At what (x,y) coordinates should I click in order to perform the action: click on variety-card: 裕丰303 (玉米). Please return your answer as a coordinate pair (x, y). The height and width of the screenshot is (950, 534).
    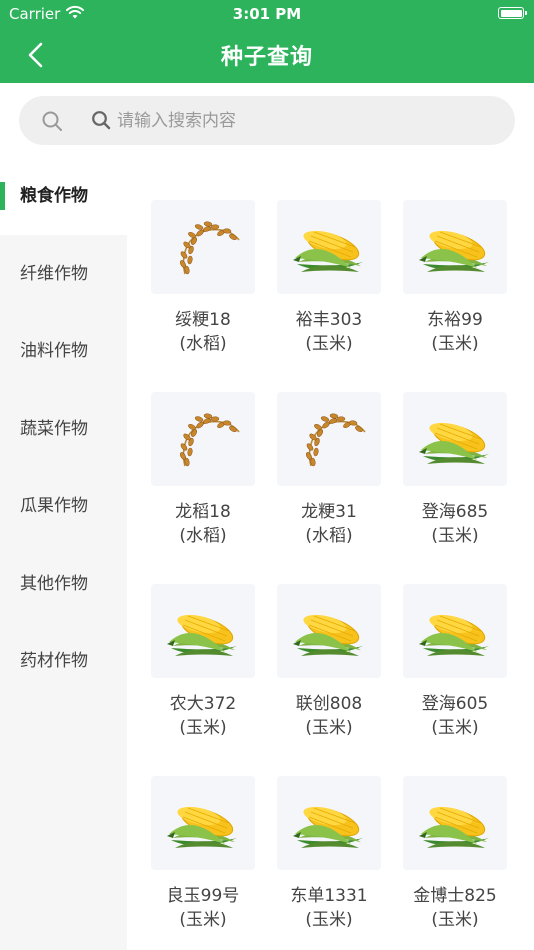
    Looking at the image, I should click on (329, 285).